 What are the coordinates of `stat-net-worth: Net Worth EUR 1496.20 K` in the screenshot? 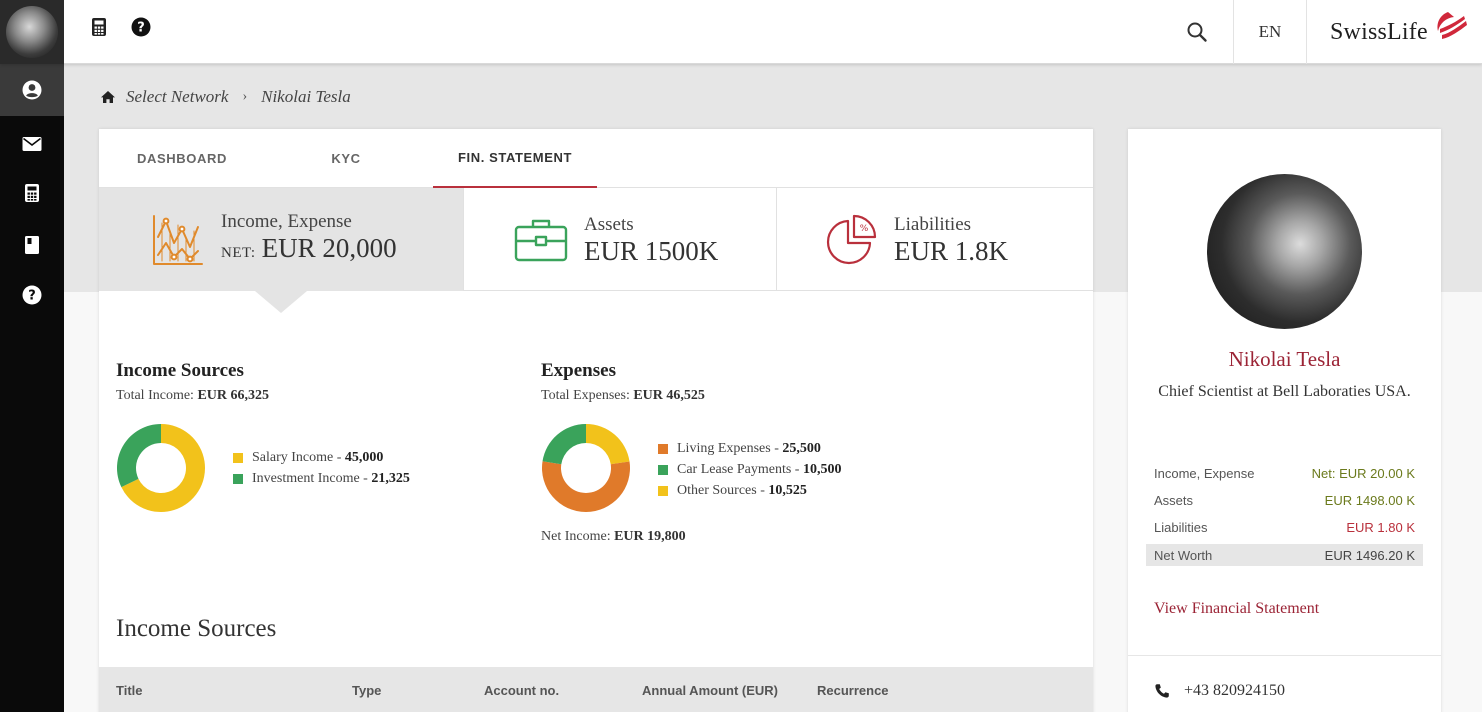 It's located at (1284, 555).